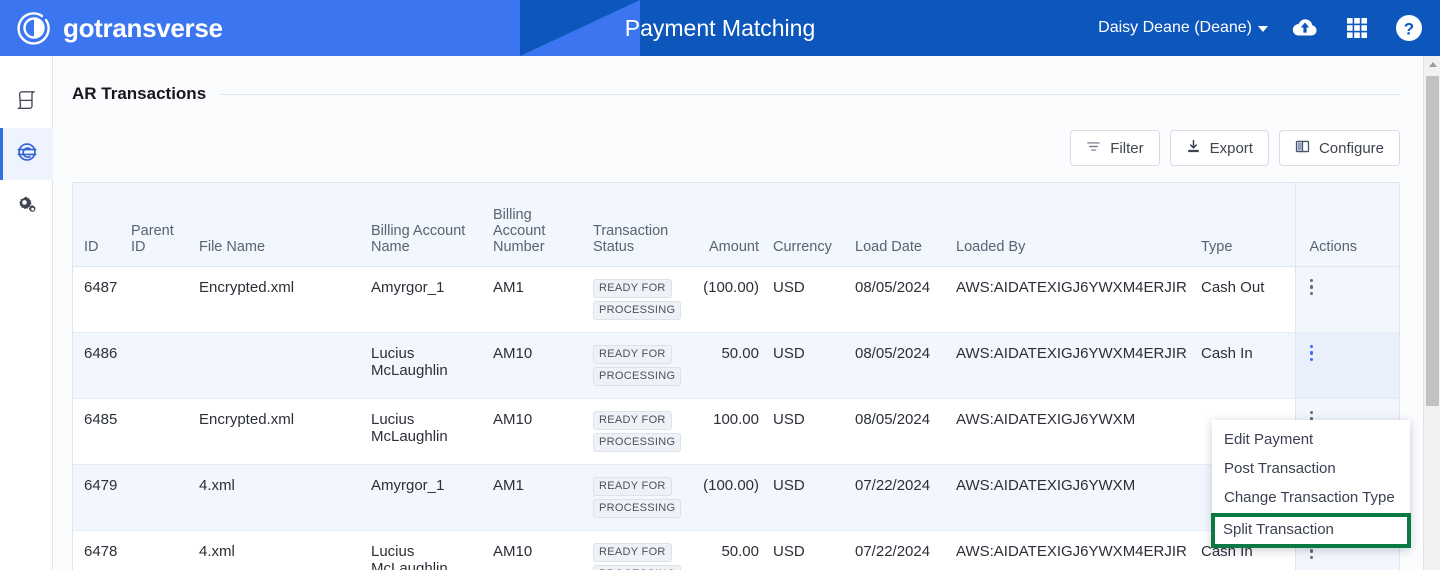 The height and width of the screenshot is (570, 1440). Describe the element at coordinates (285, 299) in the screenshot. I see `cell-file-name: Encrypted.xml` at that location.